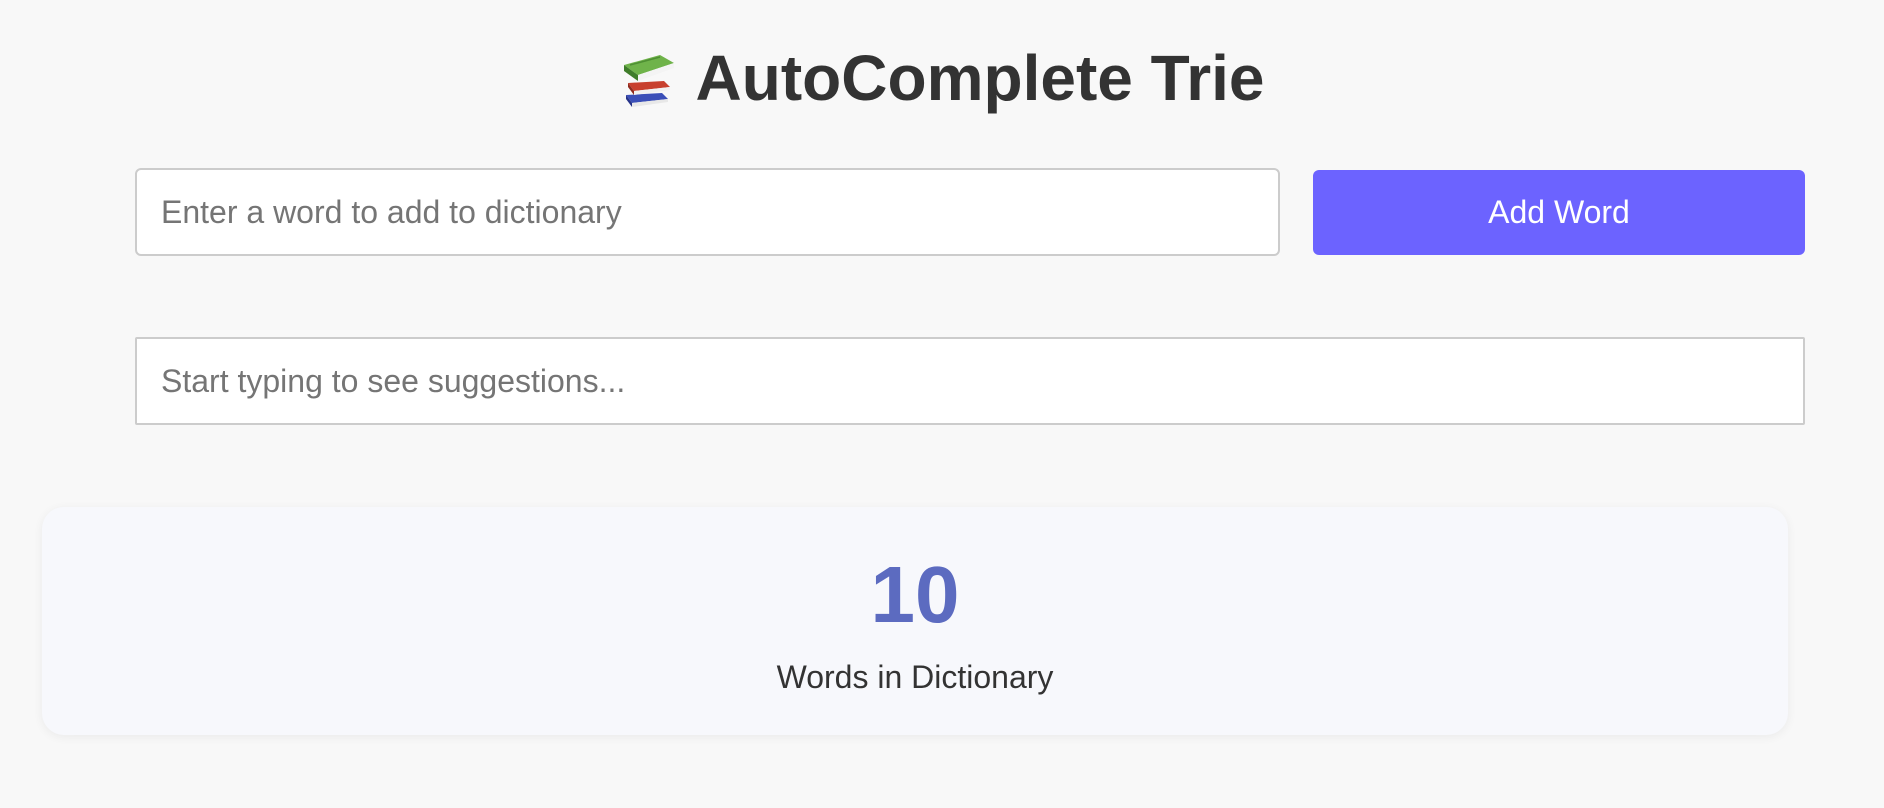  I want to click on add-word-button: Add Word, so click(1559, 212).